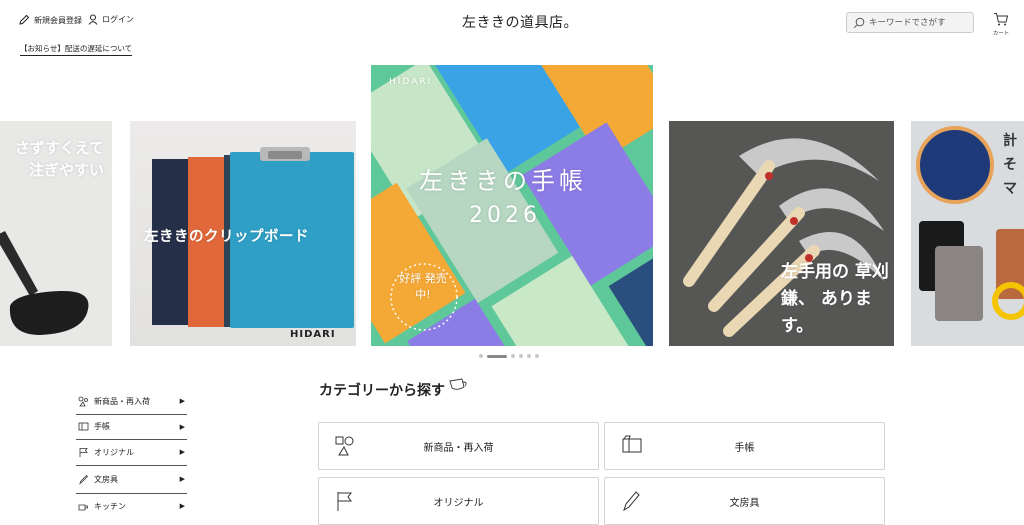  What do you see at coordinates (131, 427) in the screenshot?
I see `sidebar-item-notebook: 手帳 ▶` at bounding box center [131, 427].